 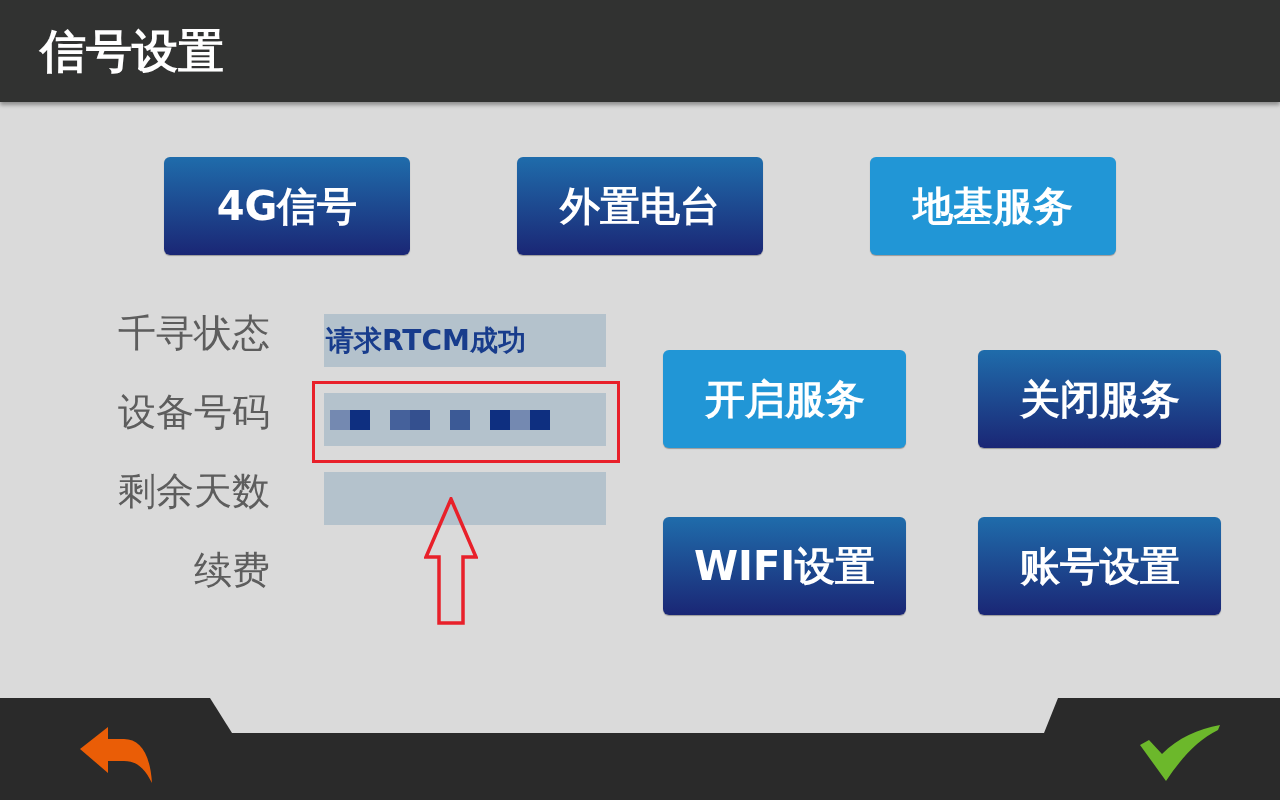 I want to click on mode-tab: 4G信号, so click(x=287, y=206).